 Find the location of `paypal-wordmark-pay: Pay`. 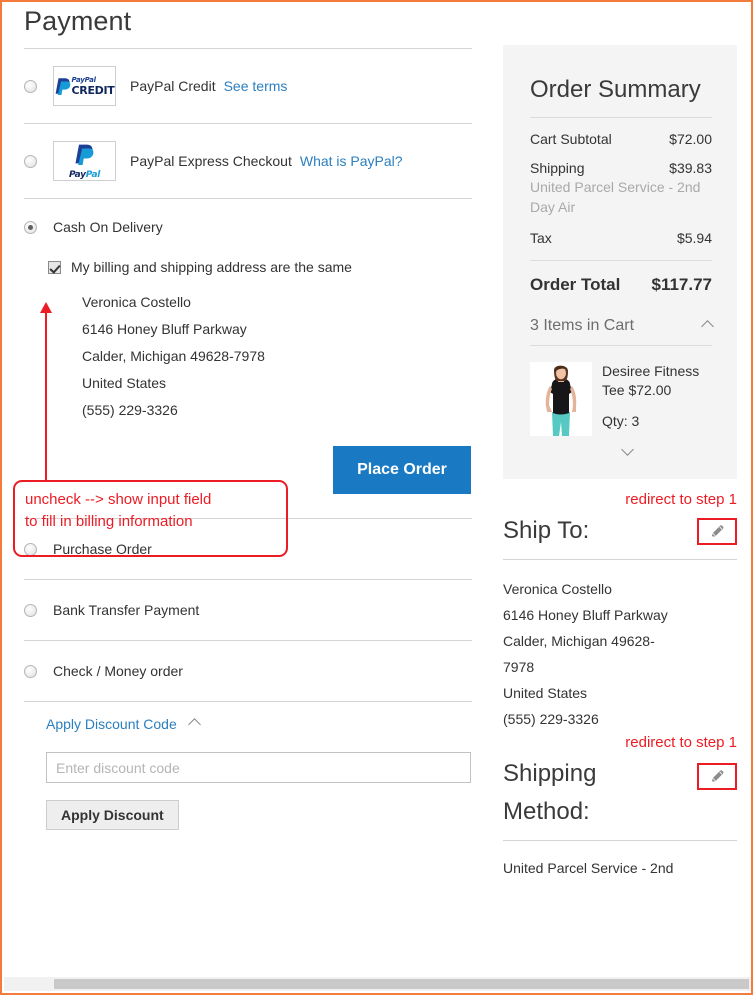

paypal-wordmark-pay: Pay is located at coordinates (77, 174).